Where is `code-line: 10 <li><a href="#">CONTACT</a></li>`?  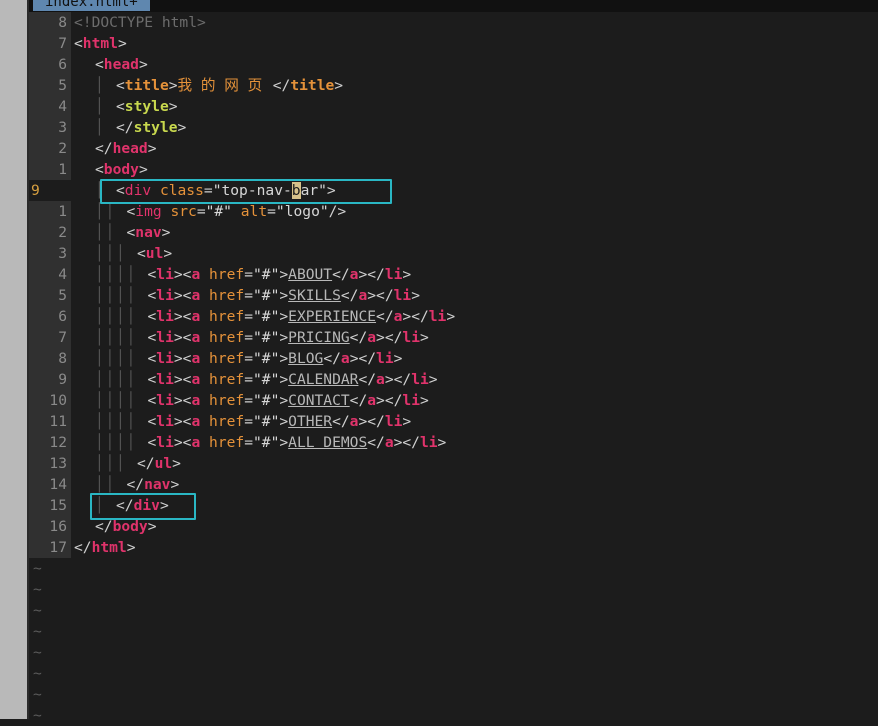 code-line: 10 <li><a href="#">CONTACT</a></li> is located at coordinates (229, 400).